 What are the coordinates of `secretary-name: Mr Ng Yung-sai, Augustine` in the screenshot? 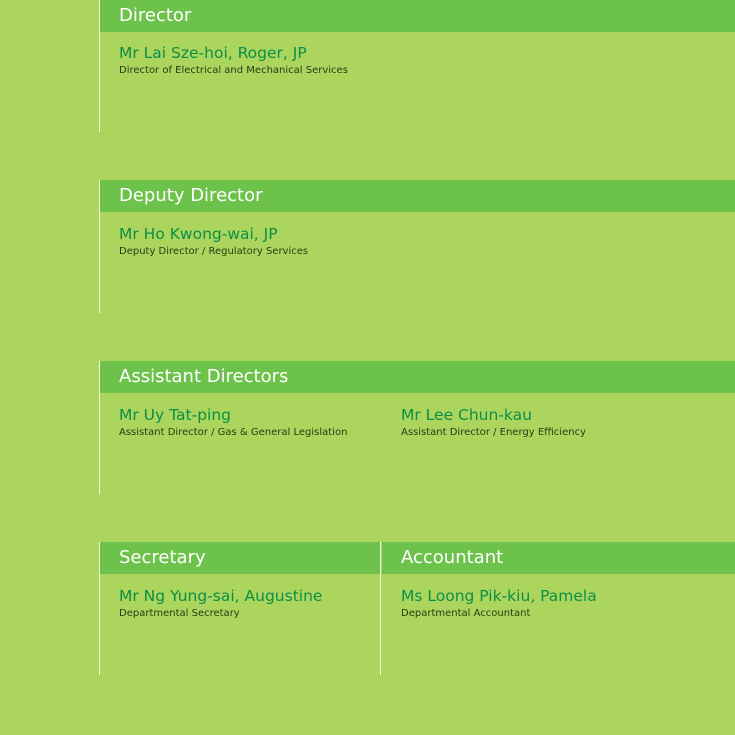 It's located at (221, 596).